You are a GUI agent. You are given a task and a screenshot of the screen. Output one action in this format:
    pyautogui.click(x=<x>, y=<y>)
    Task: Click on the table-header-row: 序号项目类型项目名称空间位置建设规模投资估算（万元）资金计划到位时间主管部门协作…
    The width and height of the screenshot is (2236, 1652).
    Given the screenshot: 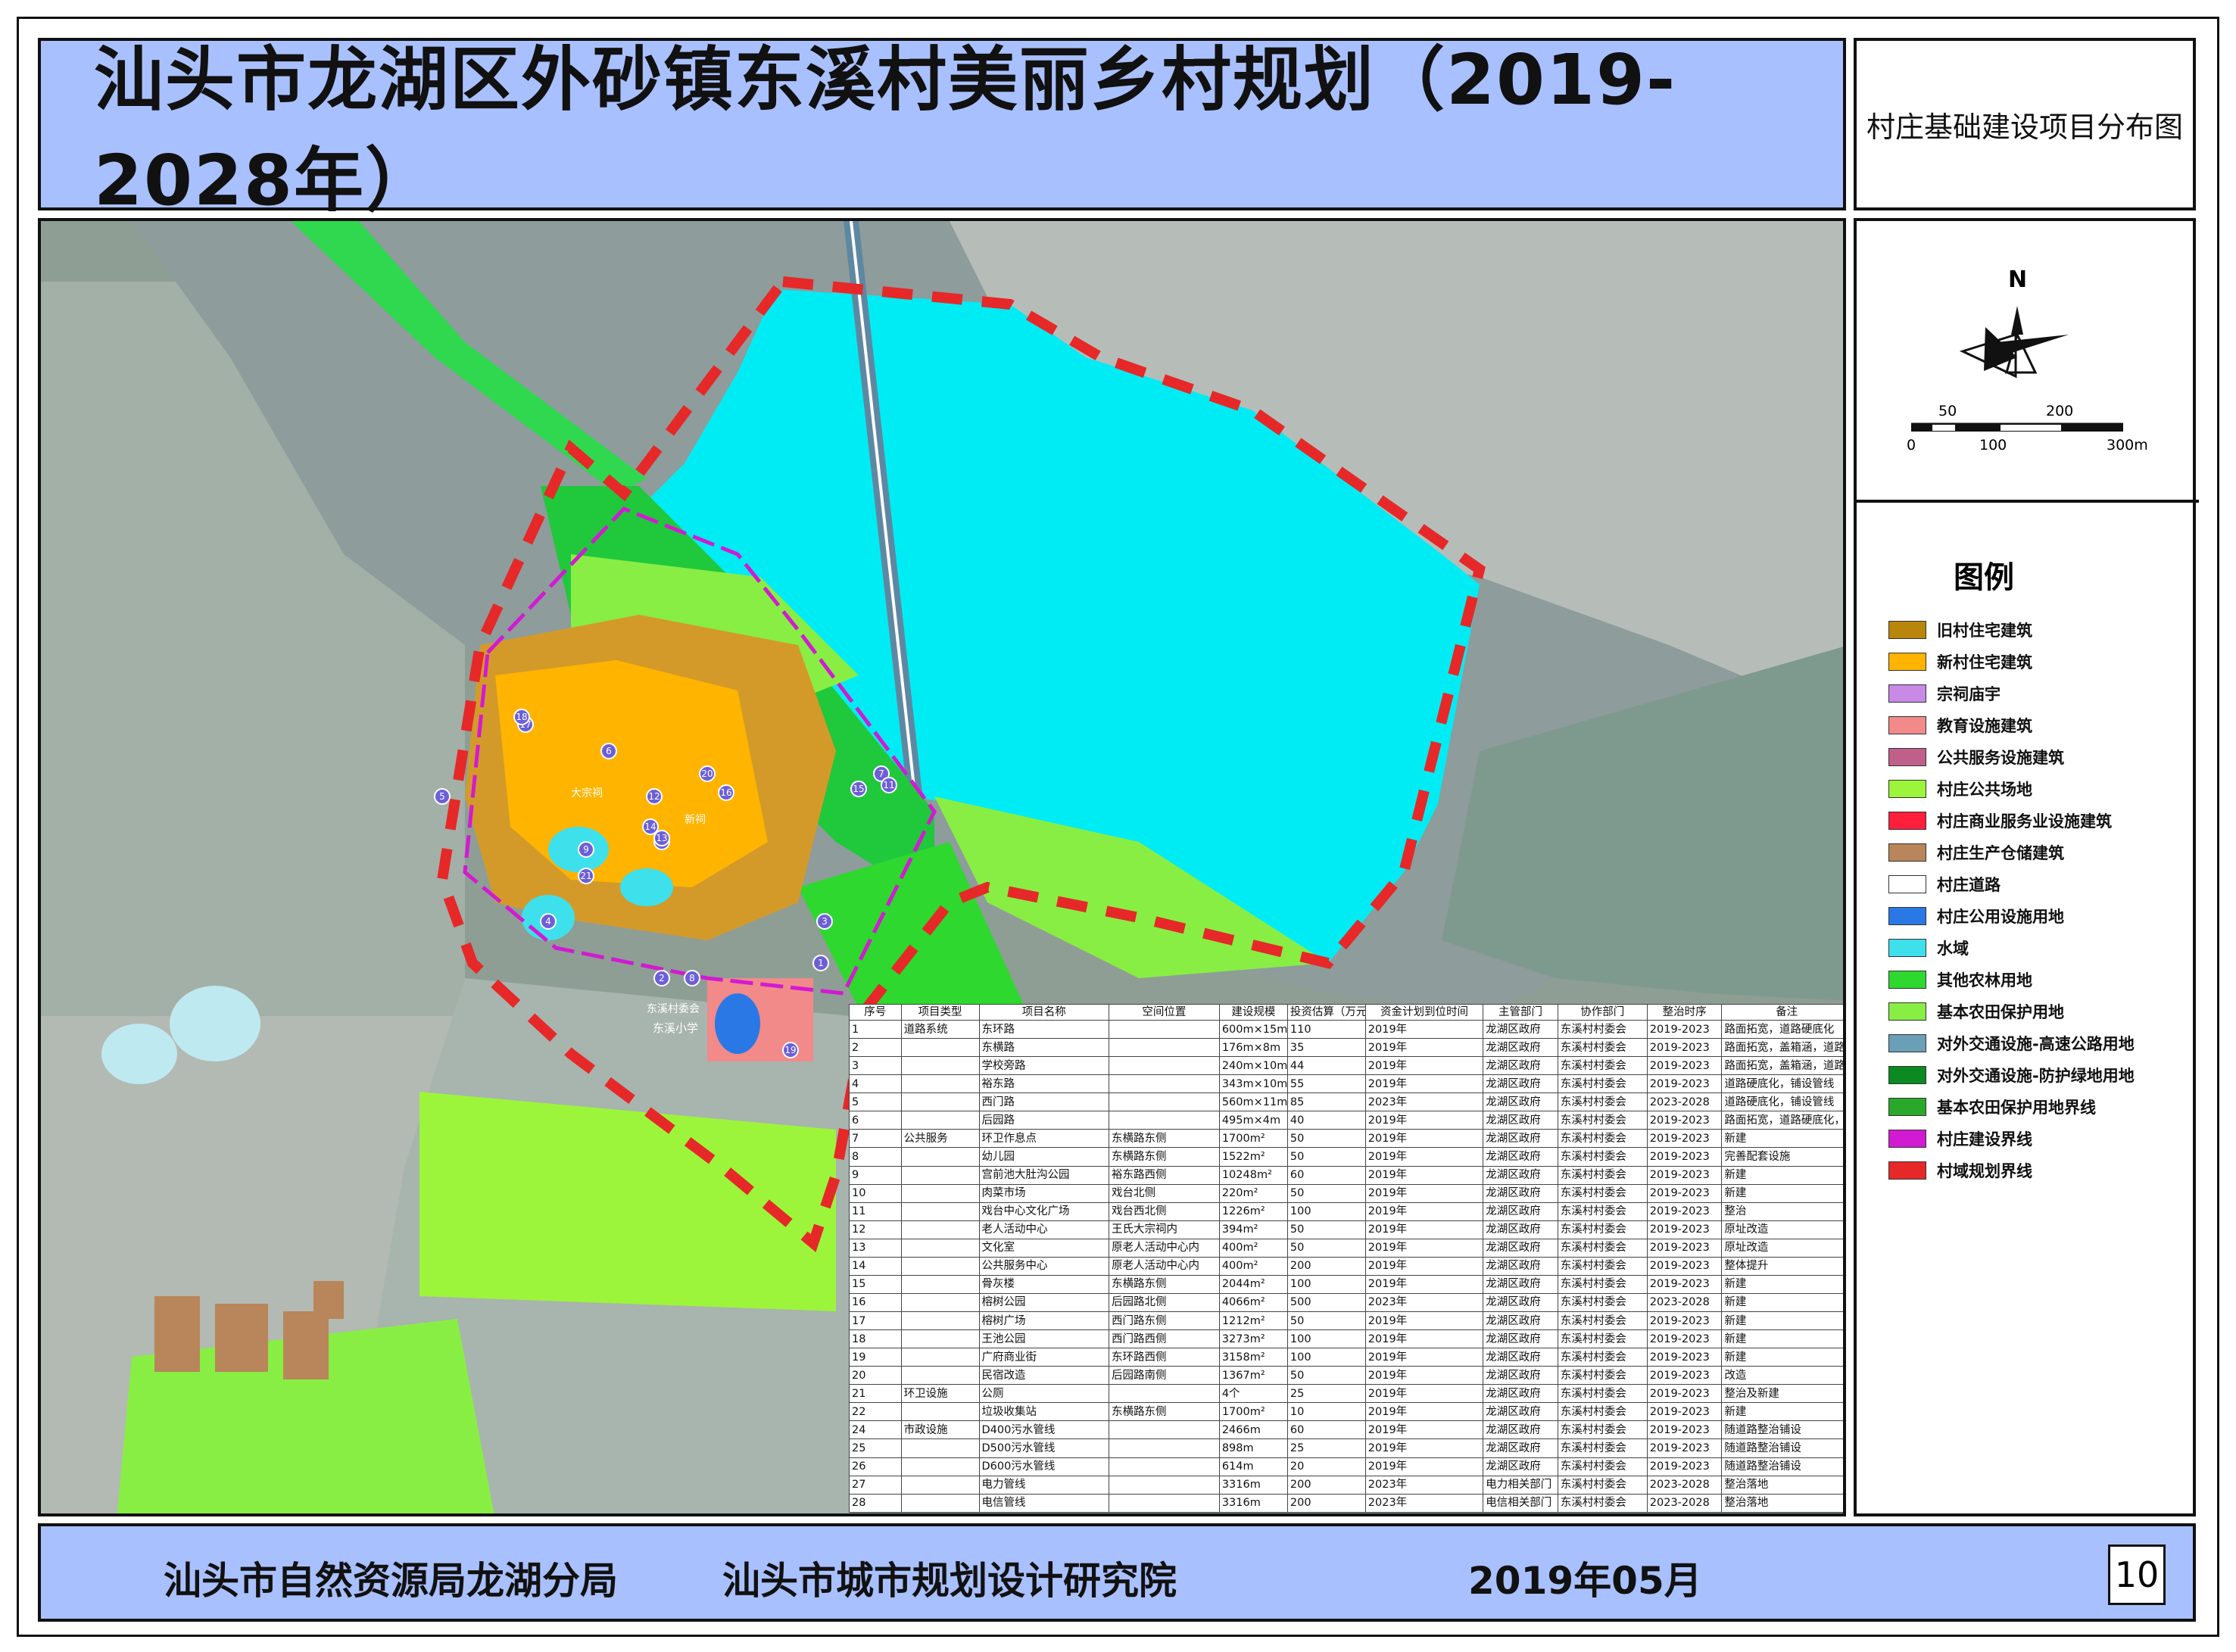 What is the action you would take?
    pyautogui.click(x=1346, y=1012)
    